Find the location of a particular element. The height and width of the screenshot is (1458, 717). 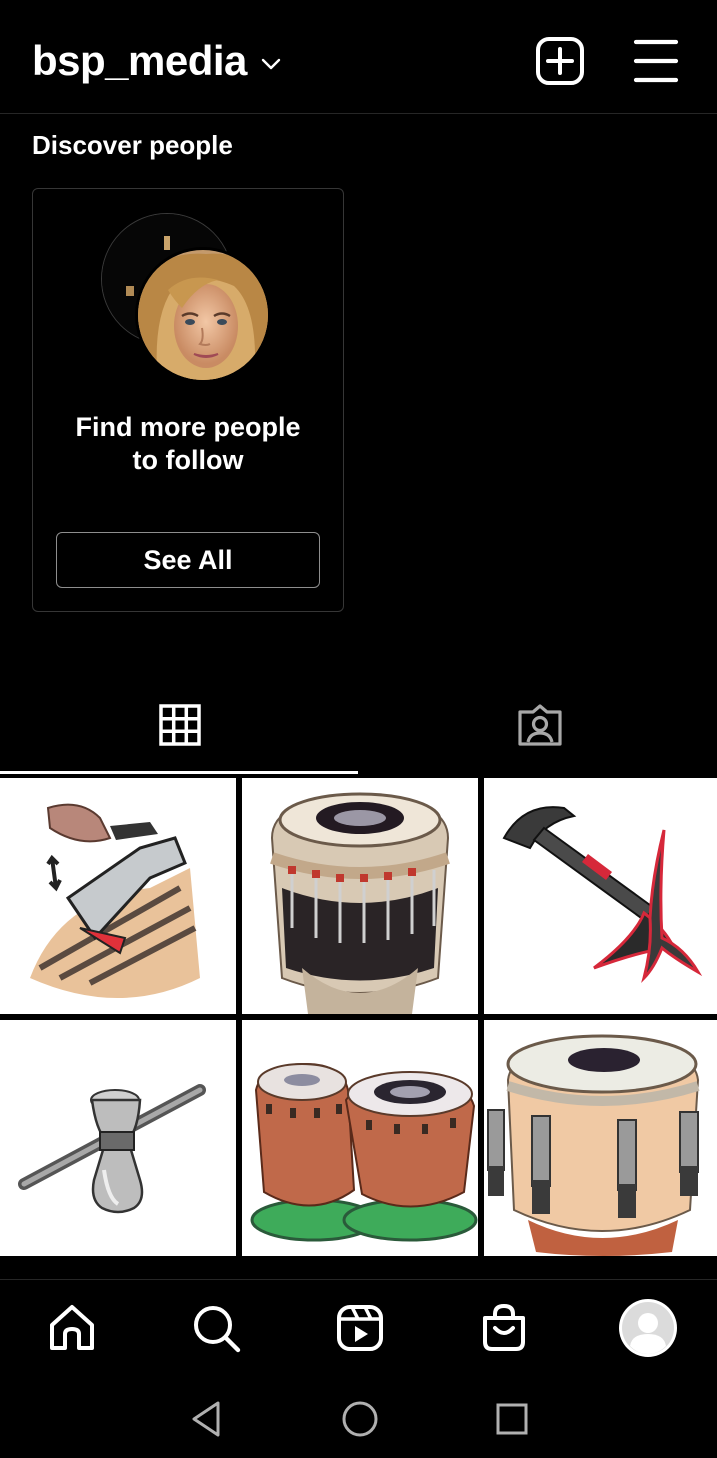

hamburger-menu-icon is located at coordinates (656, 61).